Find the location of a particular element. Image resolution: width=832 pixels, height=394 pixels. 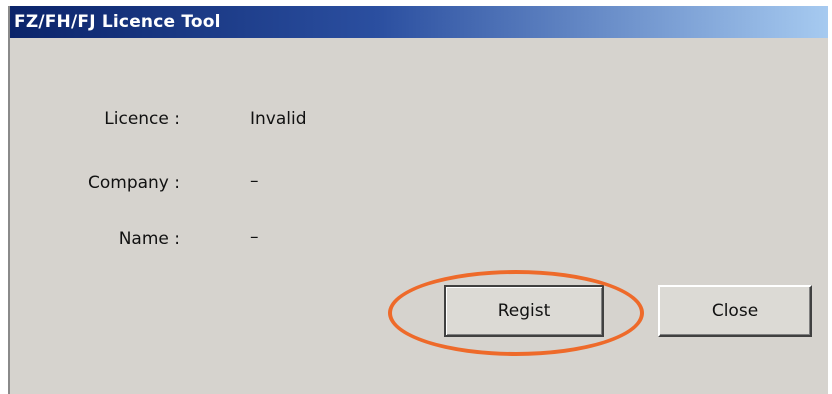

close-button: Close is located at coordinates (735, 311).